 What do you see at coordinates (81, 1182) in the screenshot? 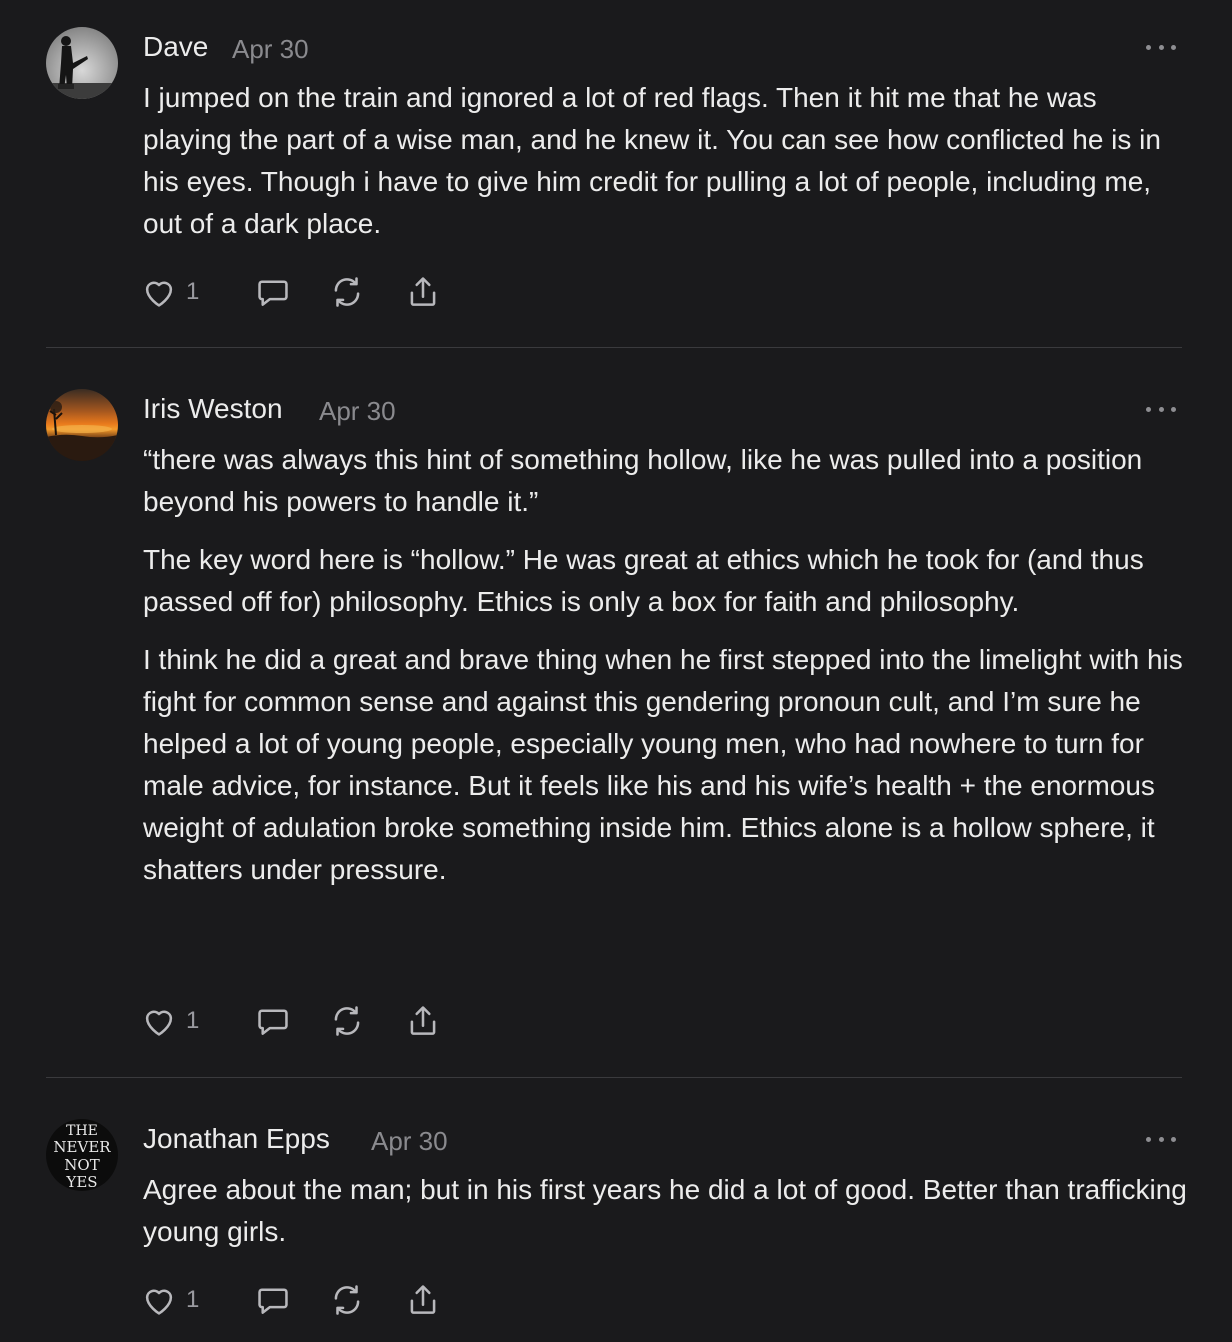
I see `avatar-text: YES` at bounding box center [81, 1182].